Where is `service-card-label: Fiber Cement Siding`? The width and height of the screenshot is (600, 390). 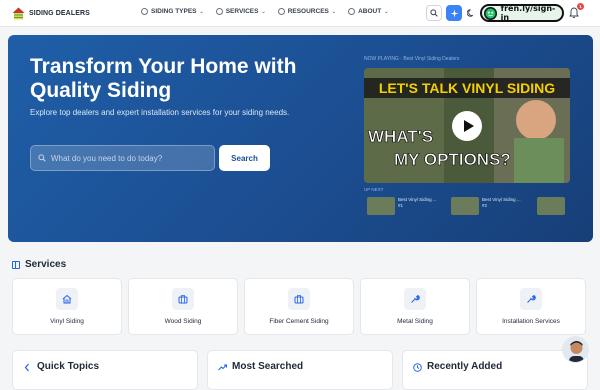 service-card-label: Fiber Cement Siding is located at coordinates (299, 321).